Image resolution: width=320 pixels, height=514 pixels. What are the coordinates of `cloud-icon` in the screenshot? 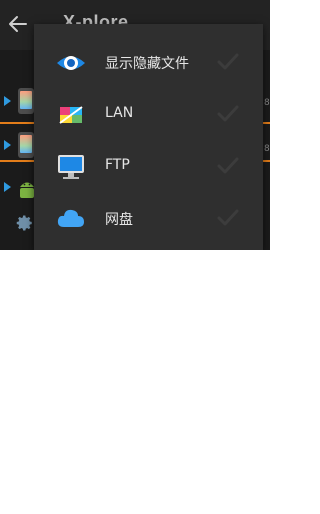 It's located at (70, 218).